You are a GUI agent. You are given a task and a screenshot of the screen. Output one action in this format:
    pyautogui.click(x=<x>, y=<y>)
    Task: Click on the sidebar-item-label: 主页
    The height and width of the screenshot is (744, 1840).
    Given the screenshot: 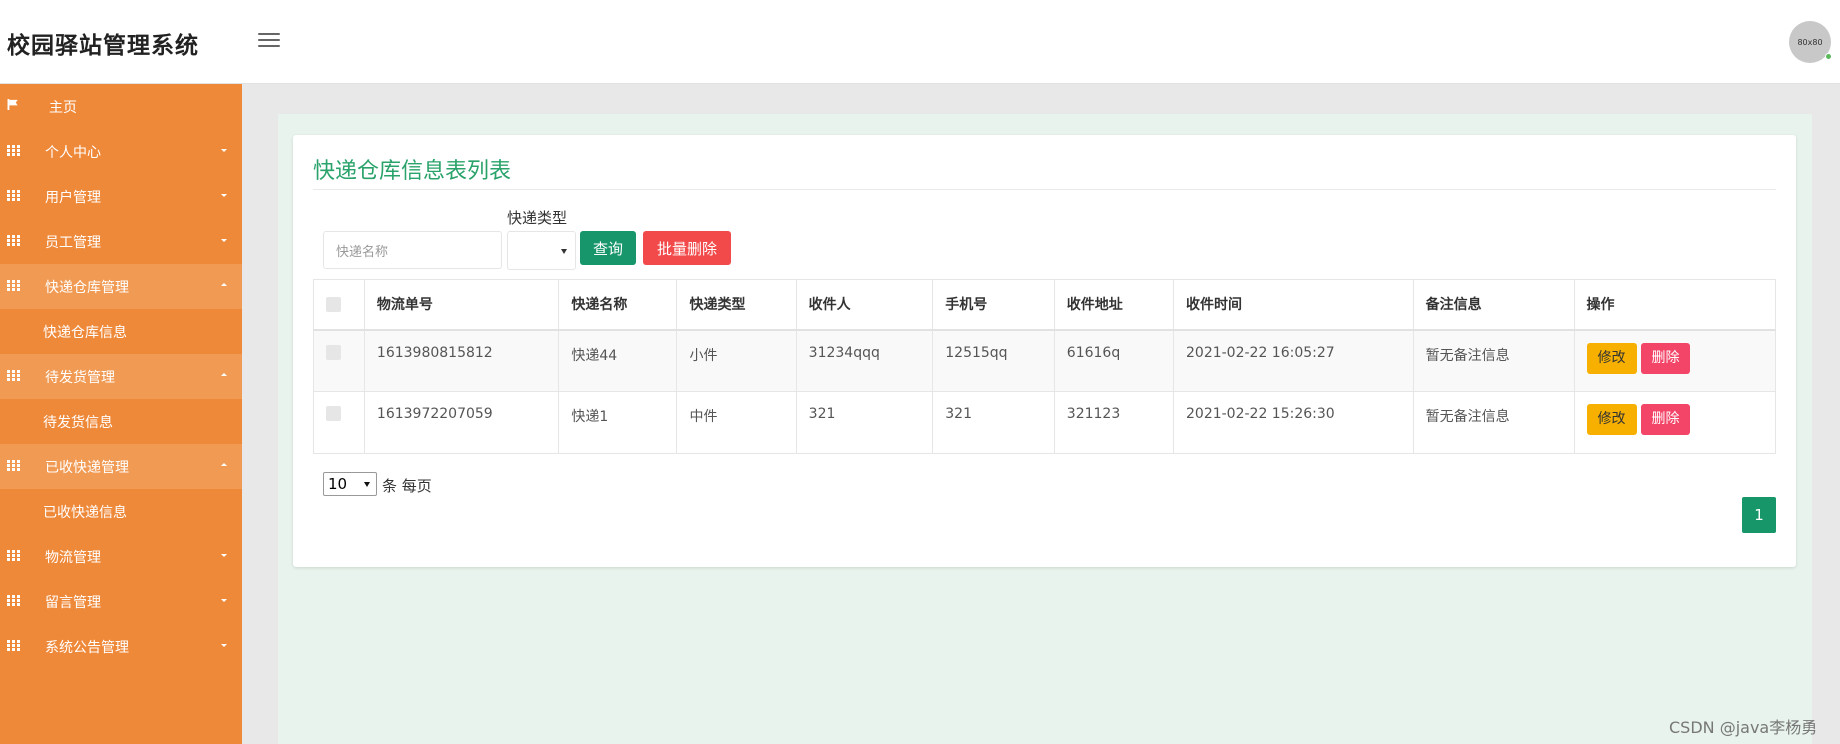 What is the action you would take?
    pyautogui.click(x=63, y=107)
    